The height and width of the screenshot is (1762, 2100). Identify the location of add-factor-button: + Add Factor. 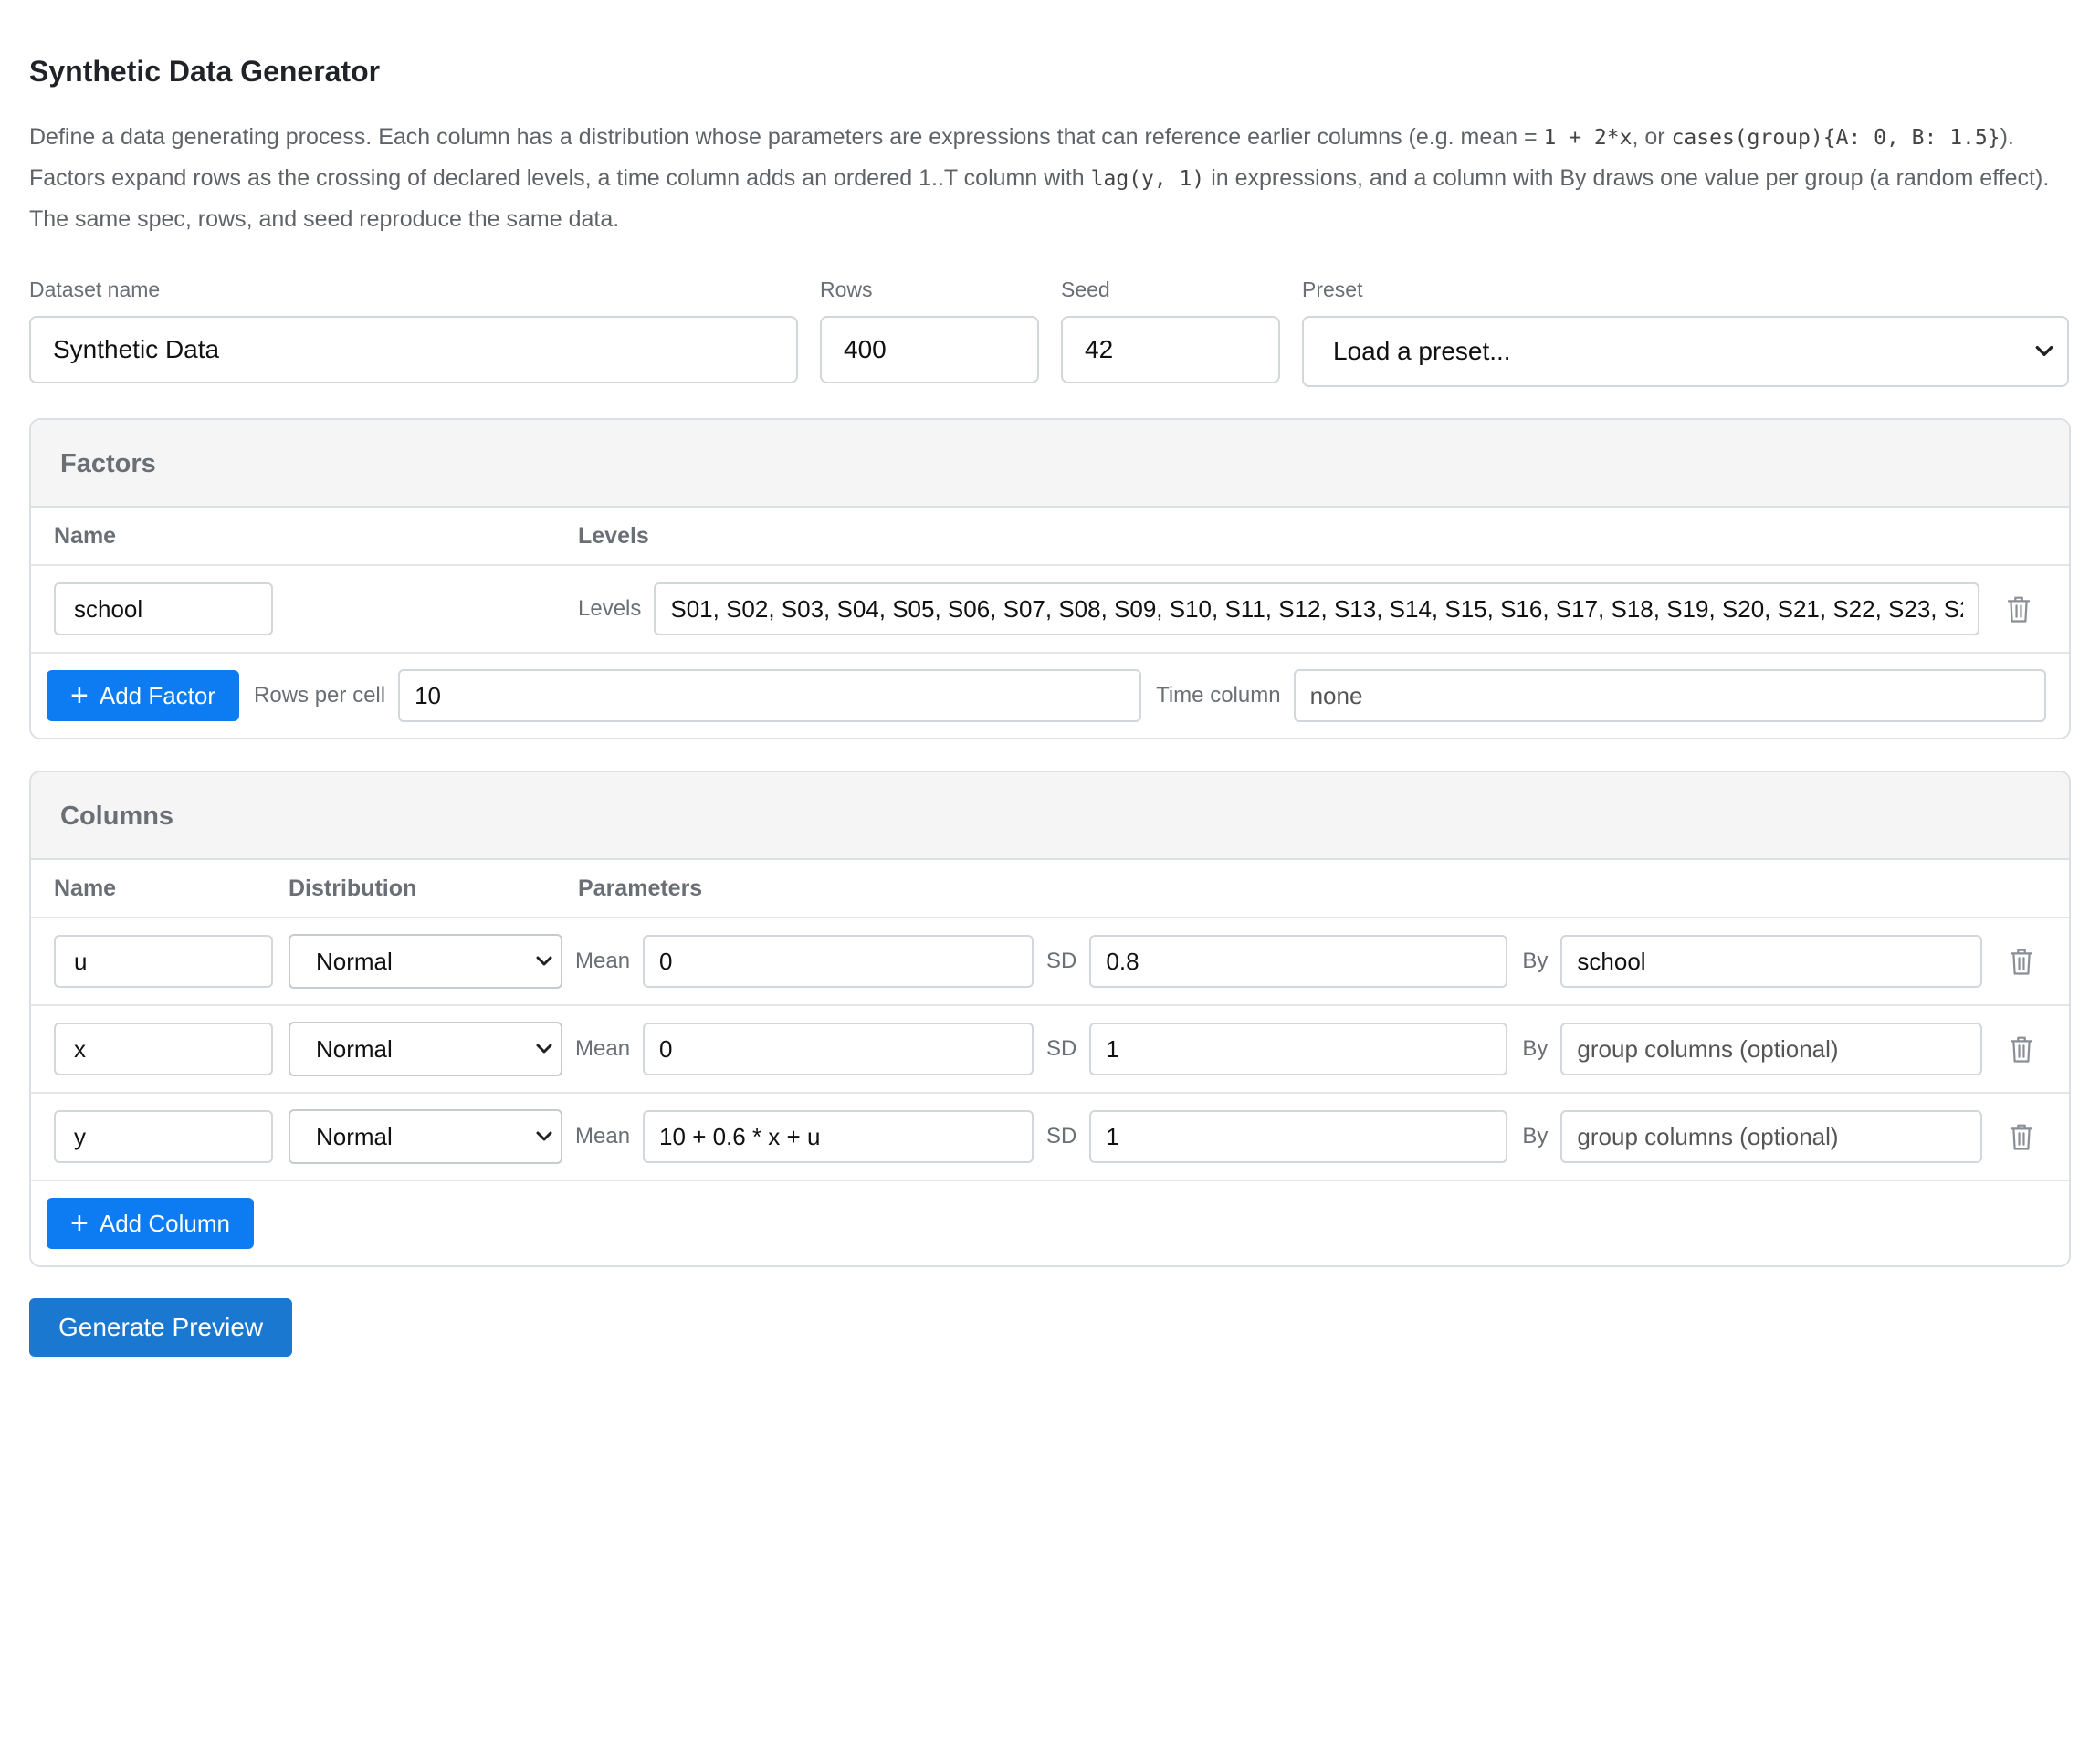
(143, 696).